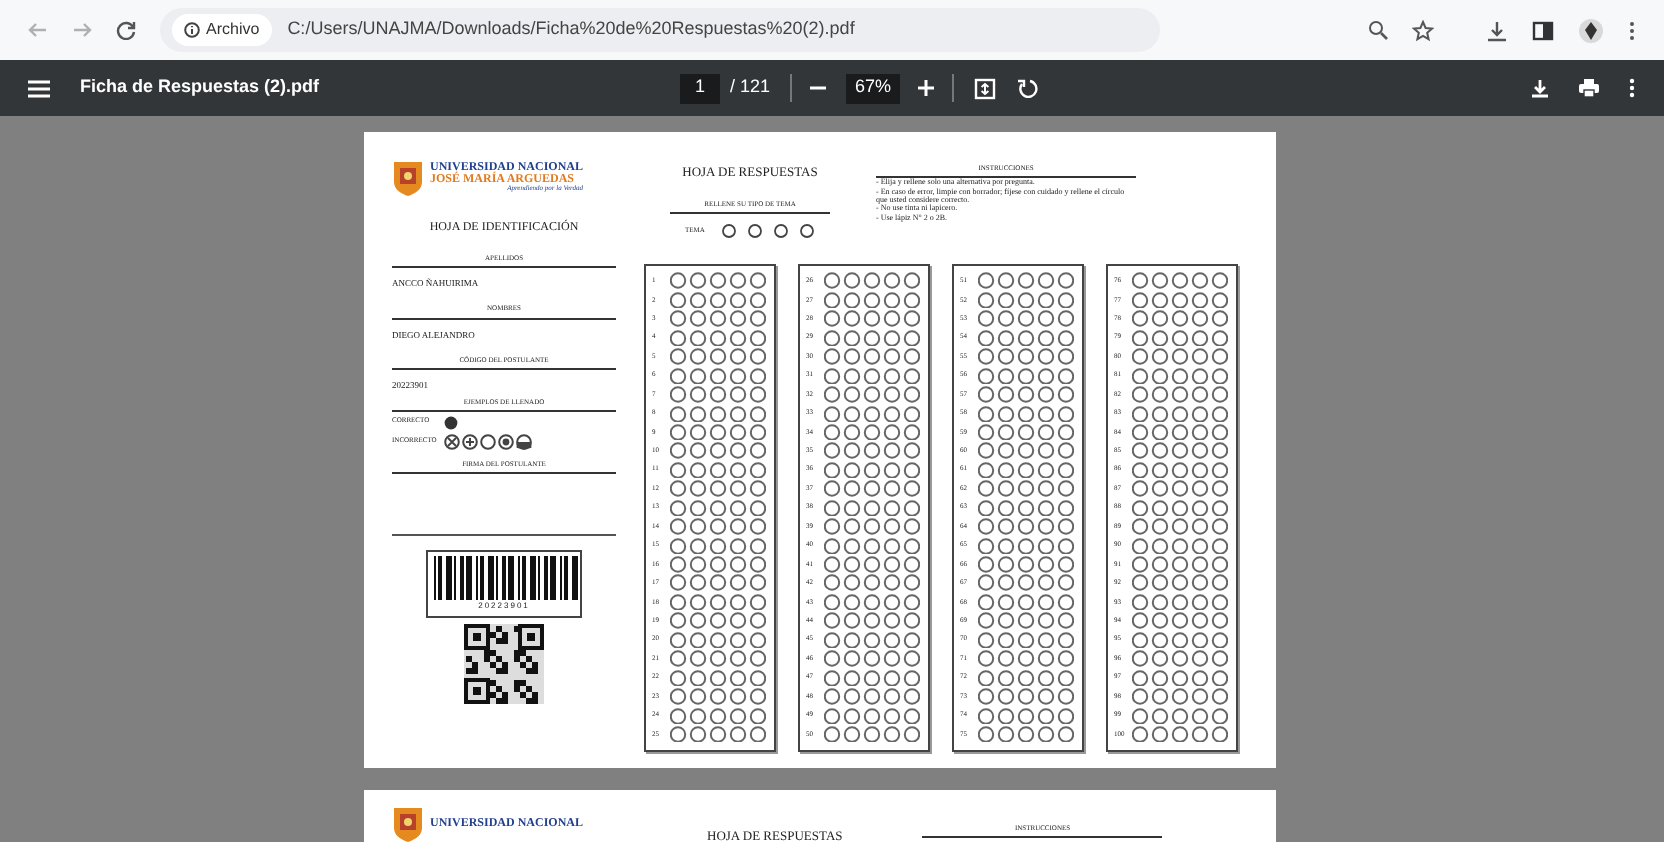  What do you see at coordinates (1027, 88) in the screenshot?
I see `rotate-icon` at bounding box center [1027, 88].